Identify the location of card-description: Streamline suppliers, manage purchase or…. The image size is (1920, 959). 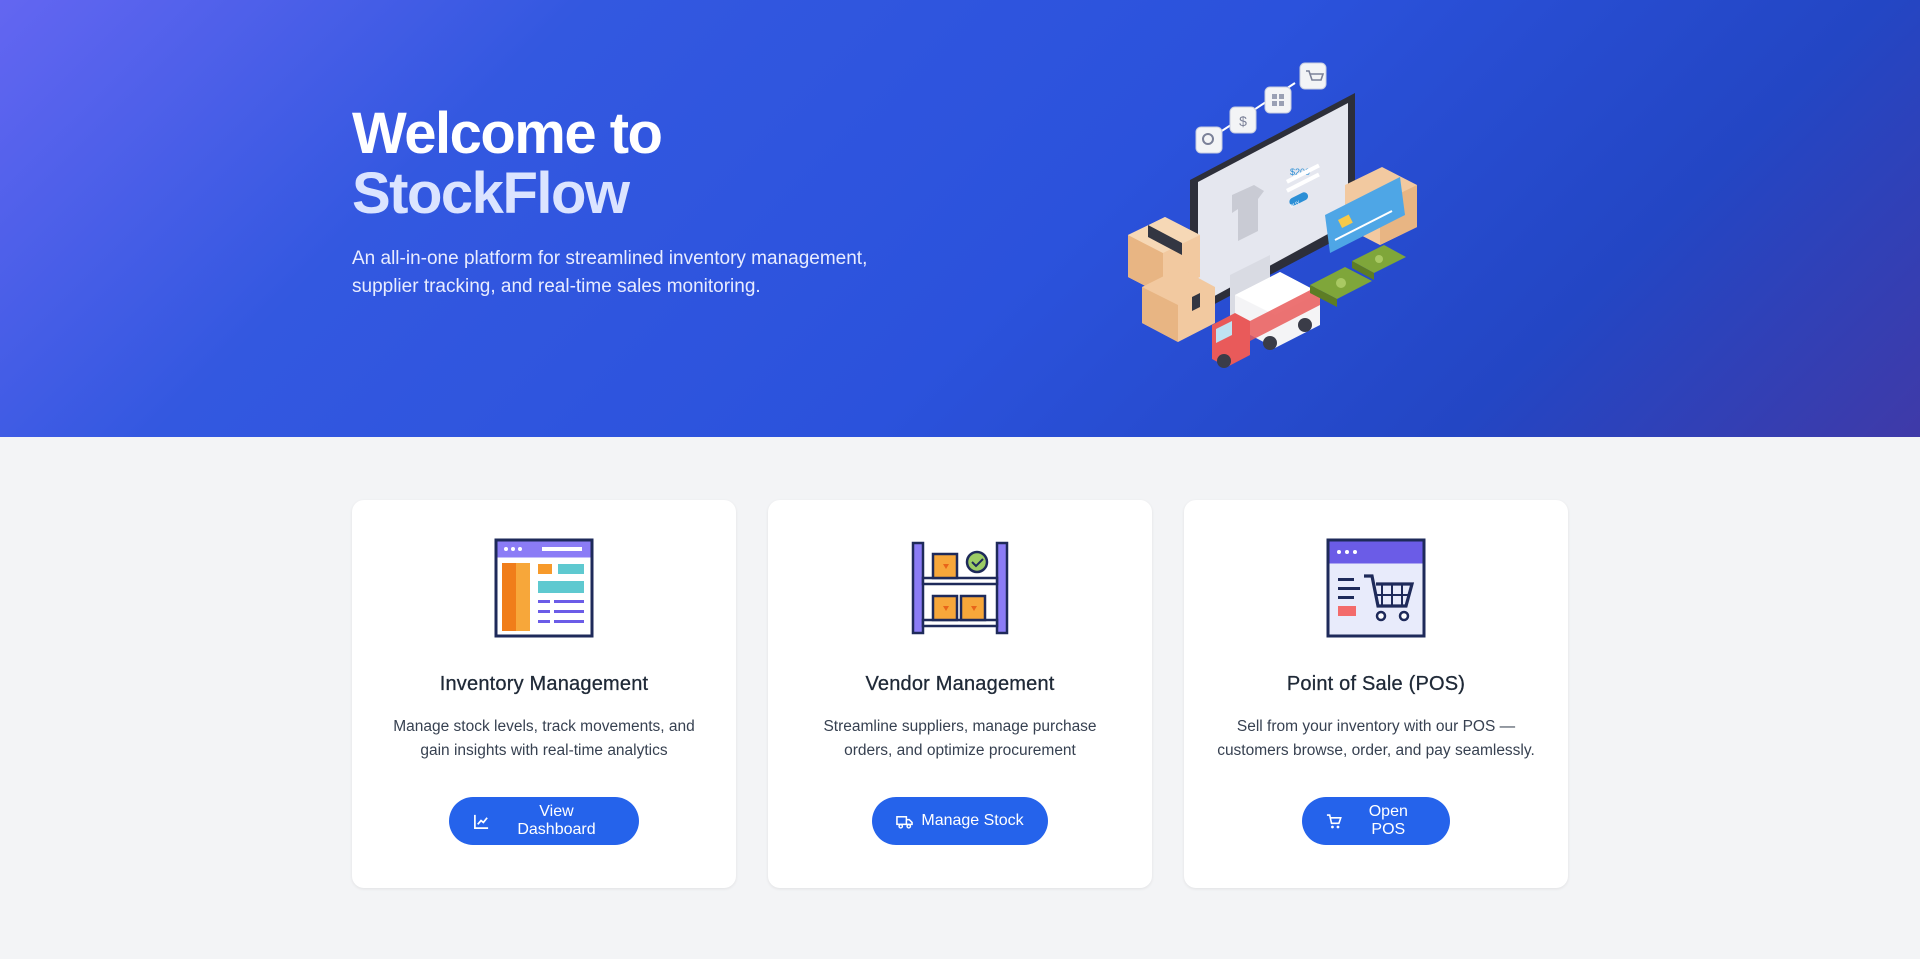
(960, 738).